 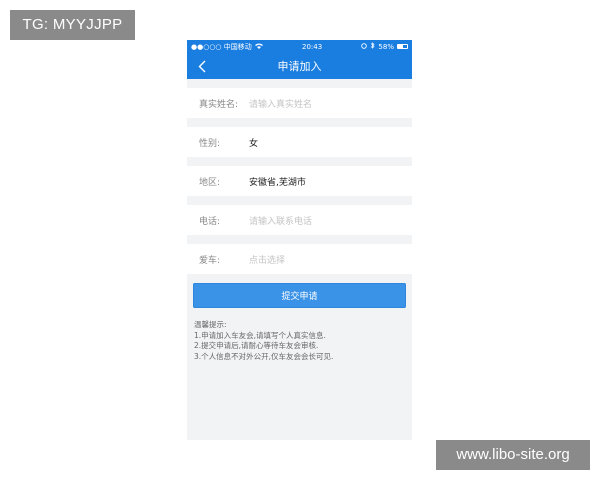 I want to click on watermark-top-left: TG: MYYJJPP, so click(x=72, y=25).